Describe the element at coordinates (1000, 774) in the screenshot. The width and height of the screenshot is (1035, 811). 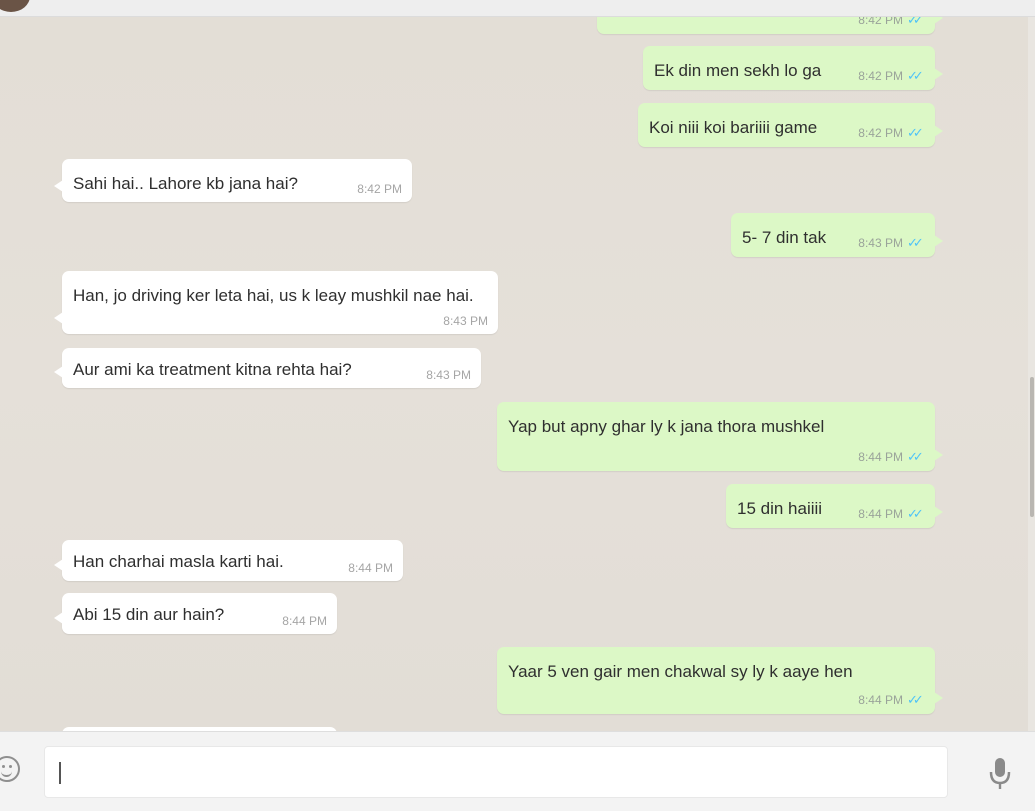
I see `mic-icon` at that location.